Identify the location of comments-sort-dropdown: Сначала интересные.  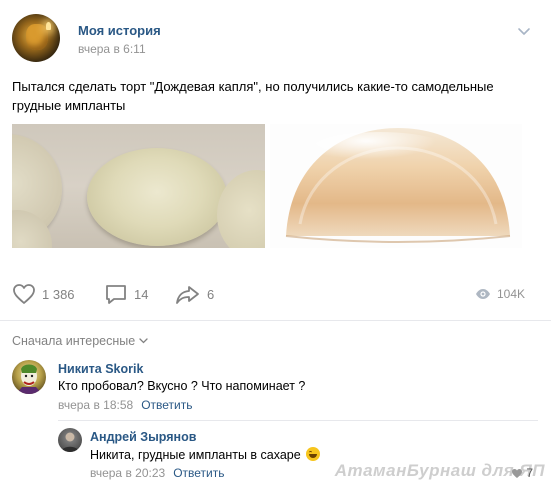
(80, 341).